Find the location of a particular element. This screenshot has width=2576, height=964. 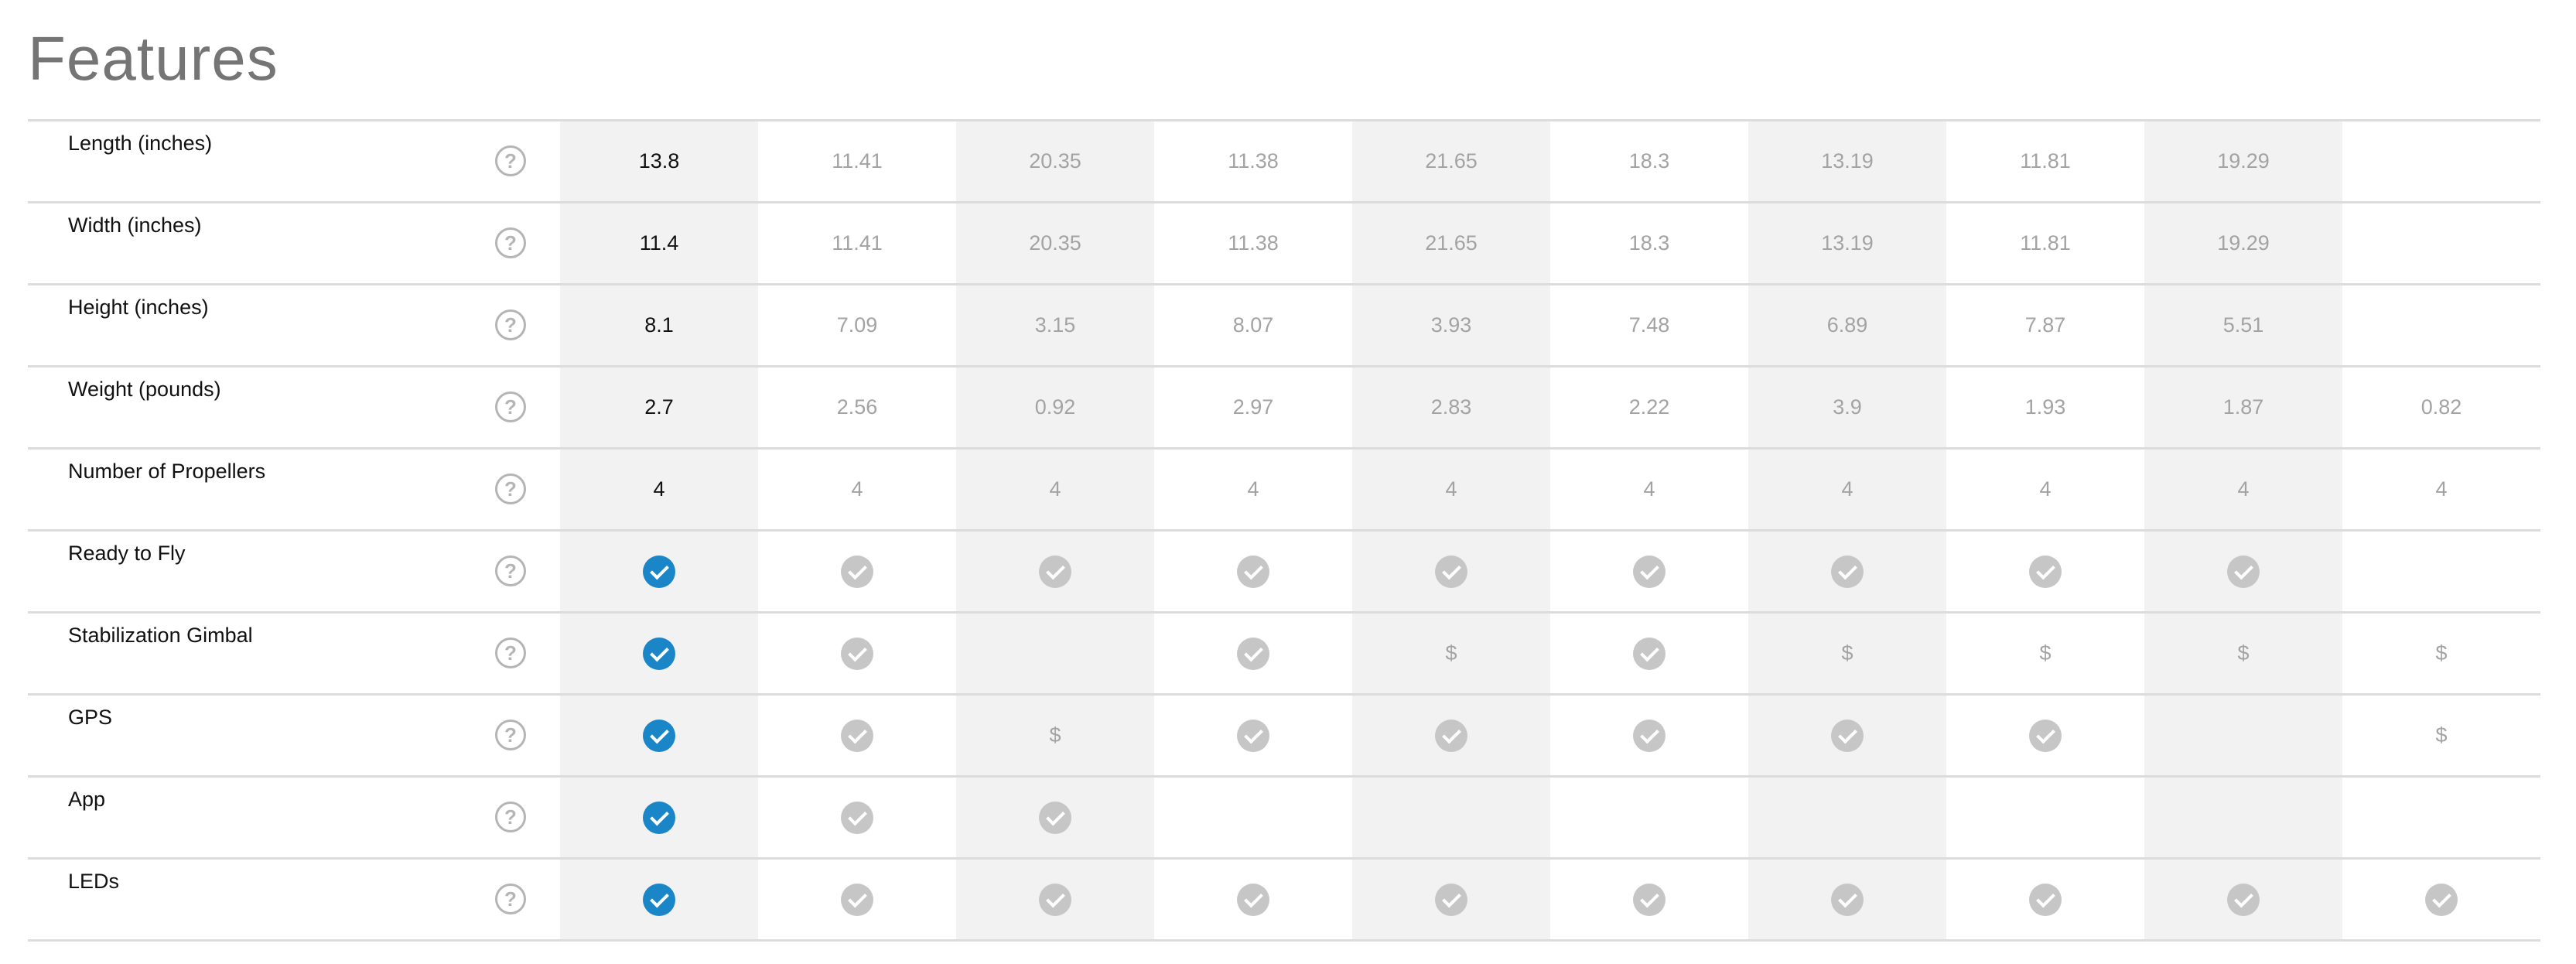

cell-value: 7.87 is located at coordinates (2045, 325).